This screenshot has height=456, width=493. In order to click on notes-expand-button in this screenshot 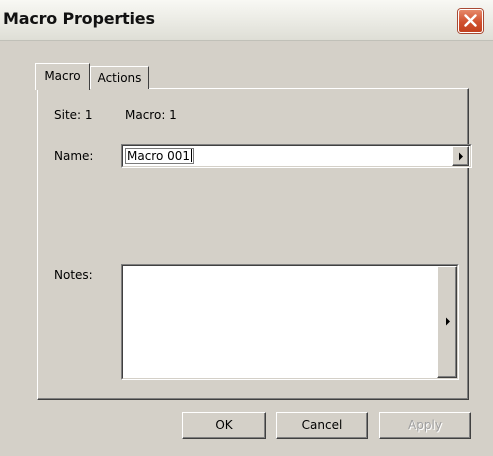, I will do `click(447, 322)`.